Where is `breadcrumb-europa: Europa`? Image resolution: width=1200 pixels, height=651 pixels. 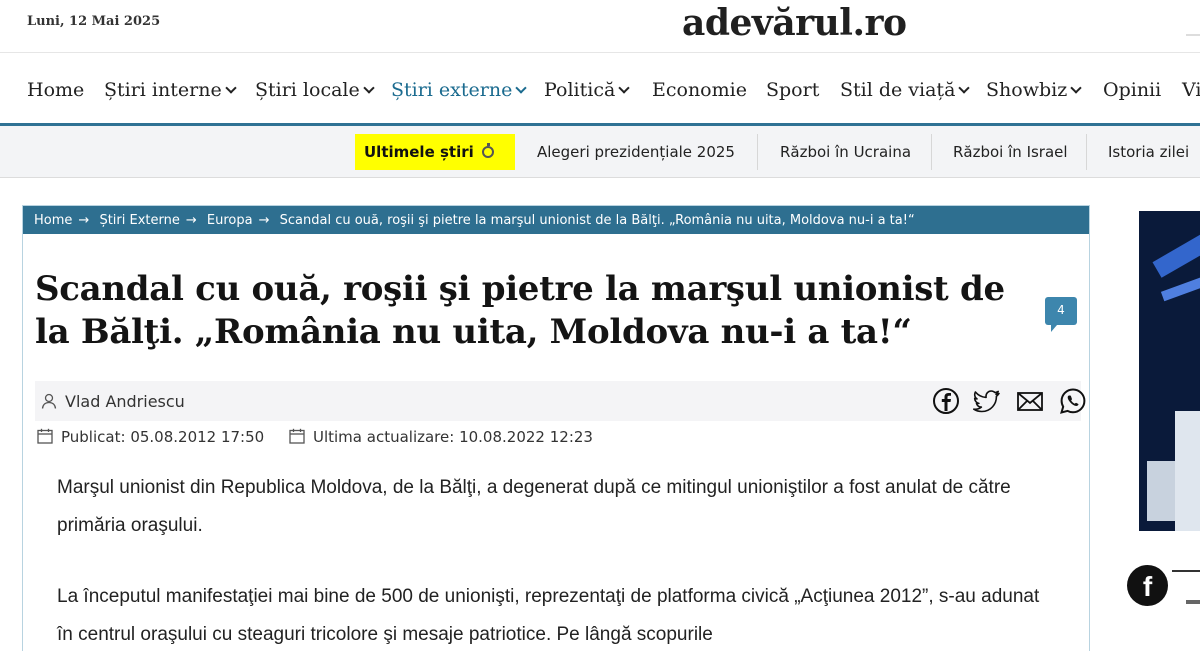 breadcrumb-europa: Europa is located at coordinates (230, 220).